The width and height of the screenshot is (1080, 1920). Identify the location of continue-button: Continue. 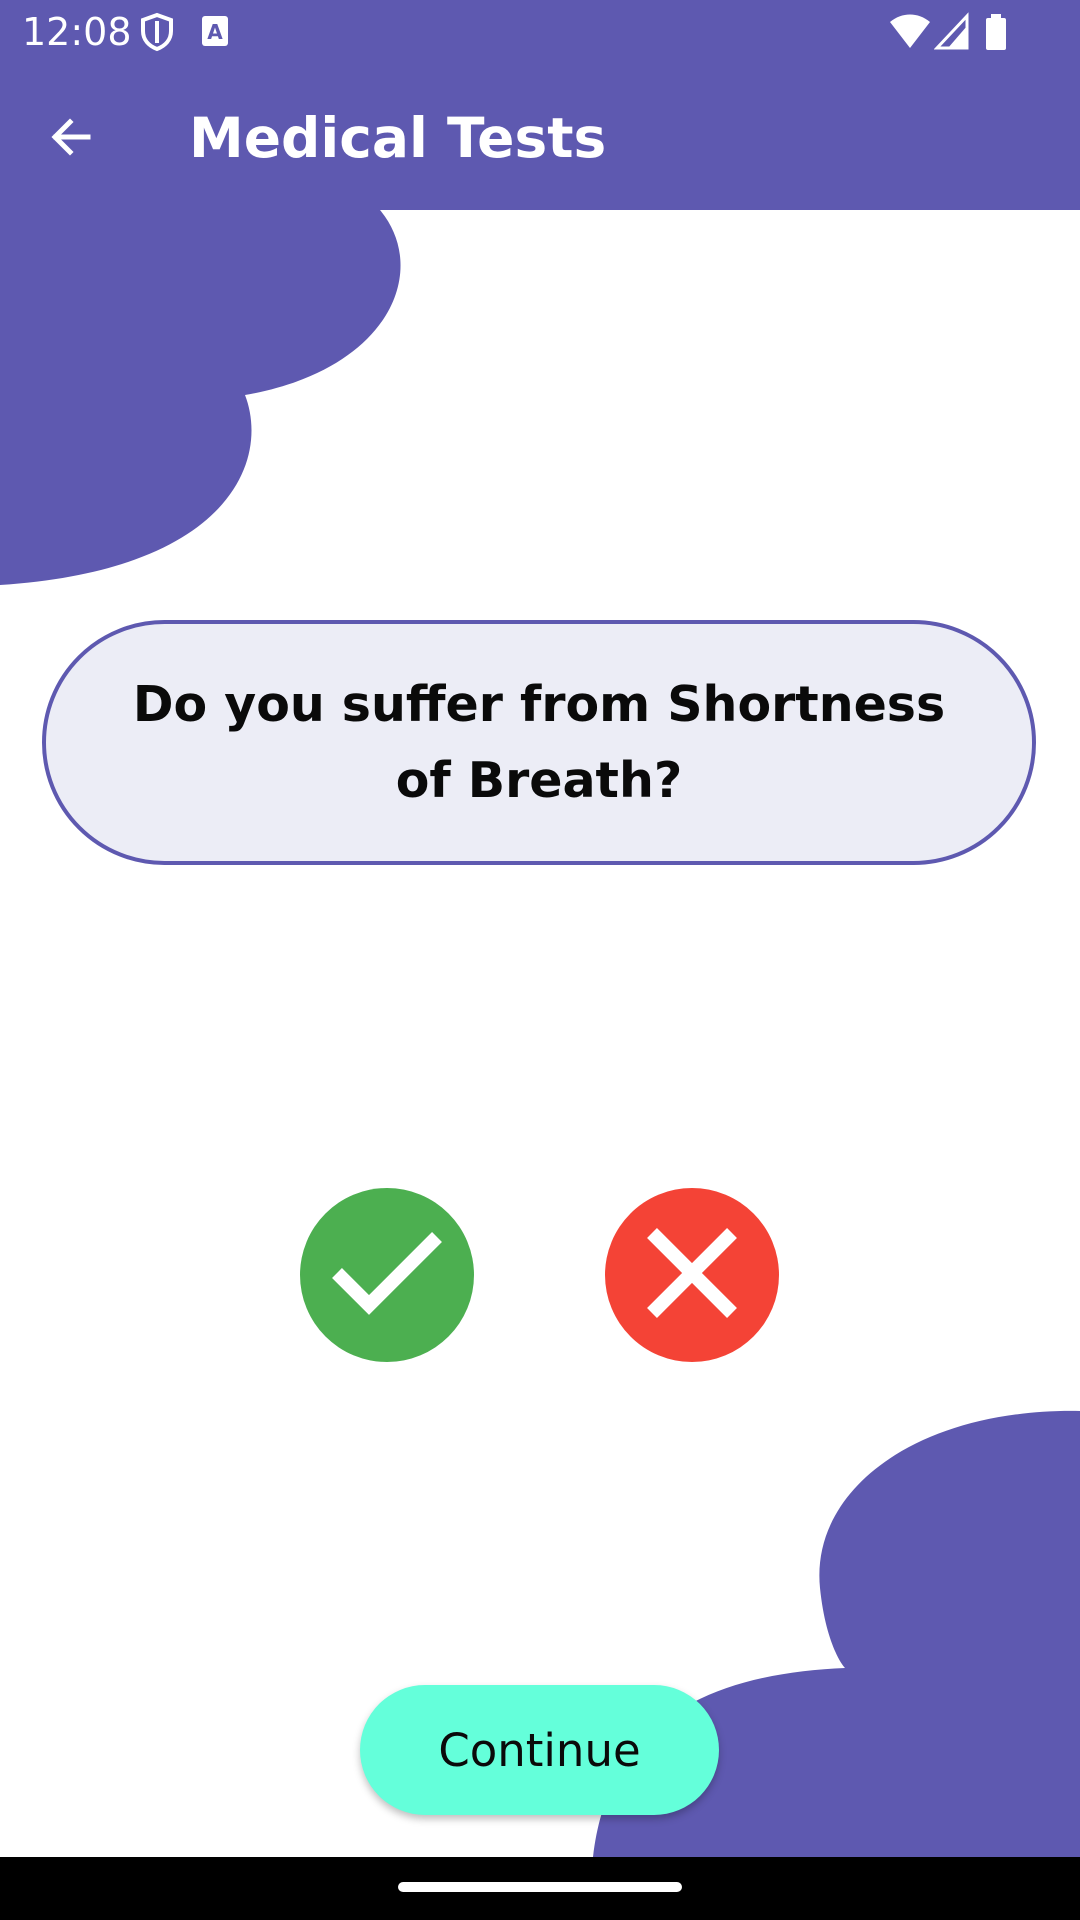
(539, 1750).